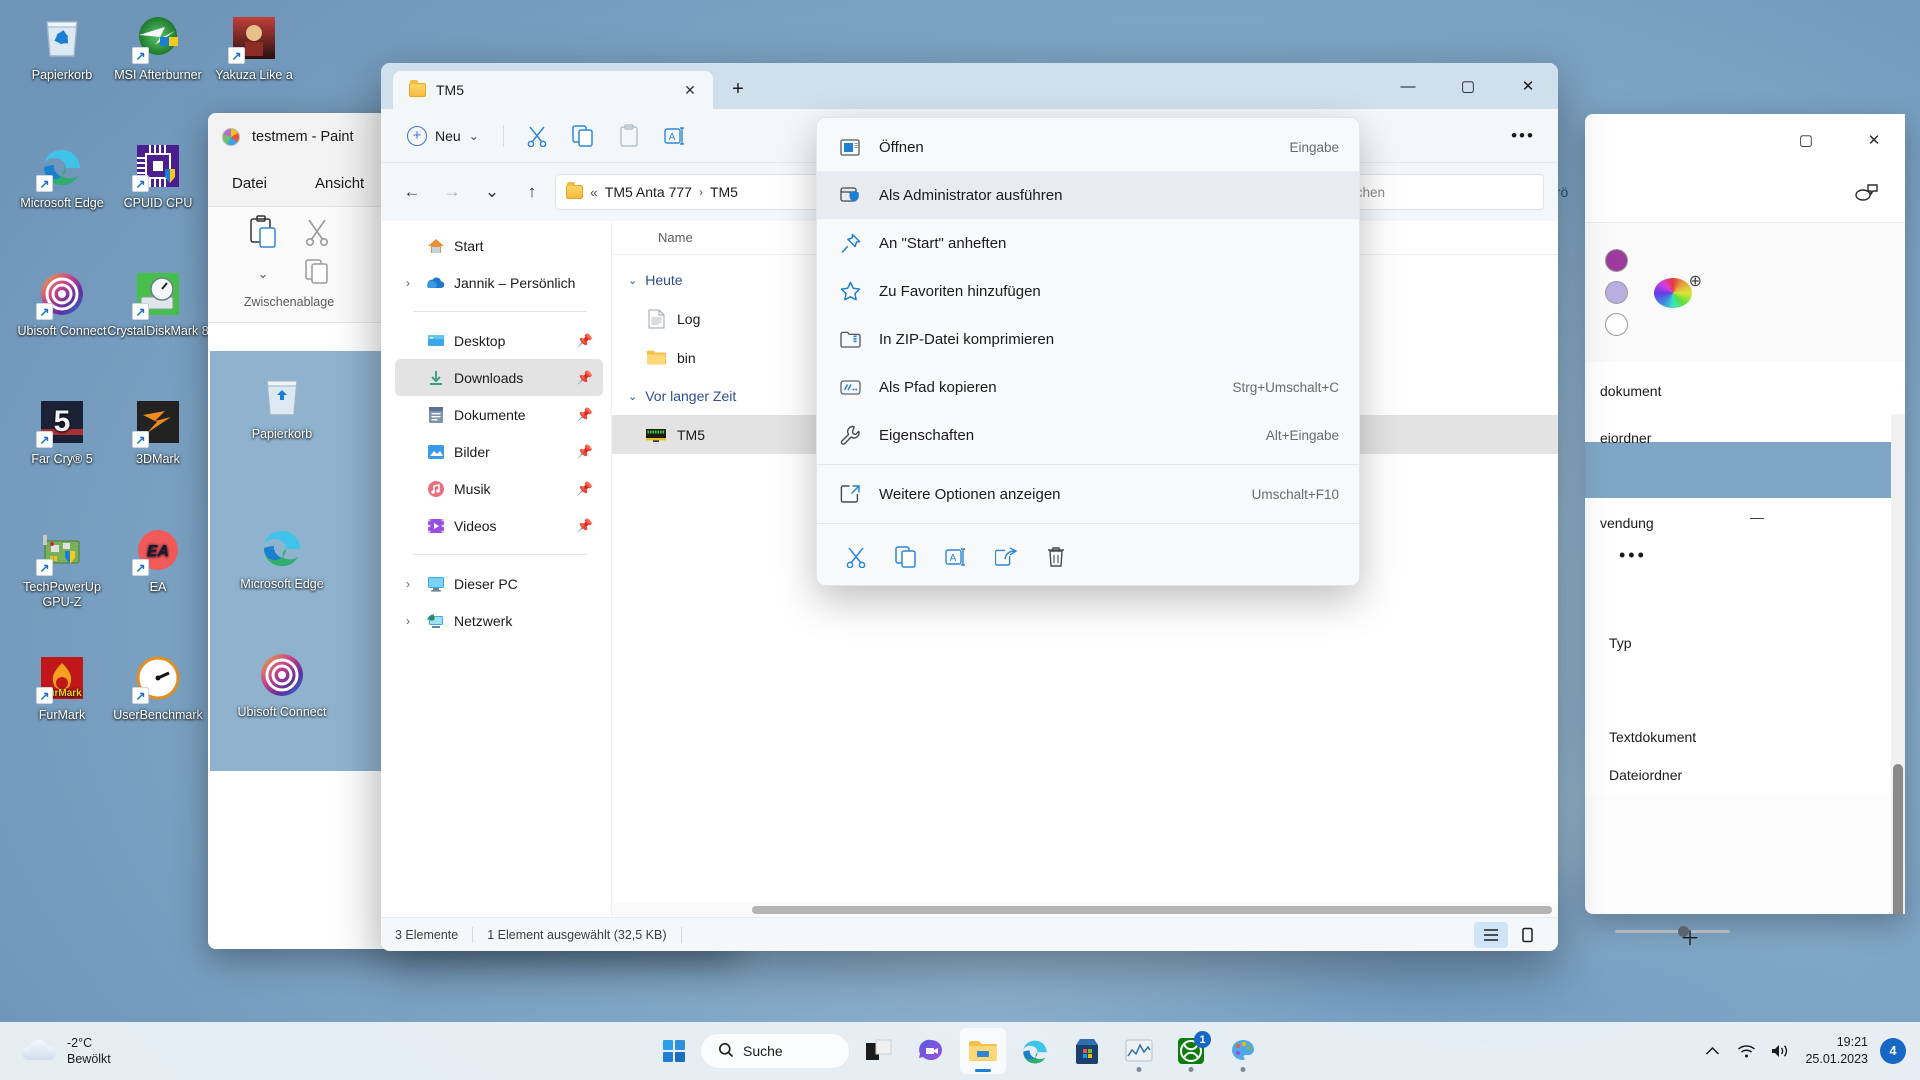 The image size is (1920, 1080). I want to click on taskbar-edge-button, so click(1035, 1051).